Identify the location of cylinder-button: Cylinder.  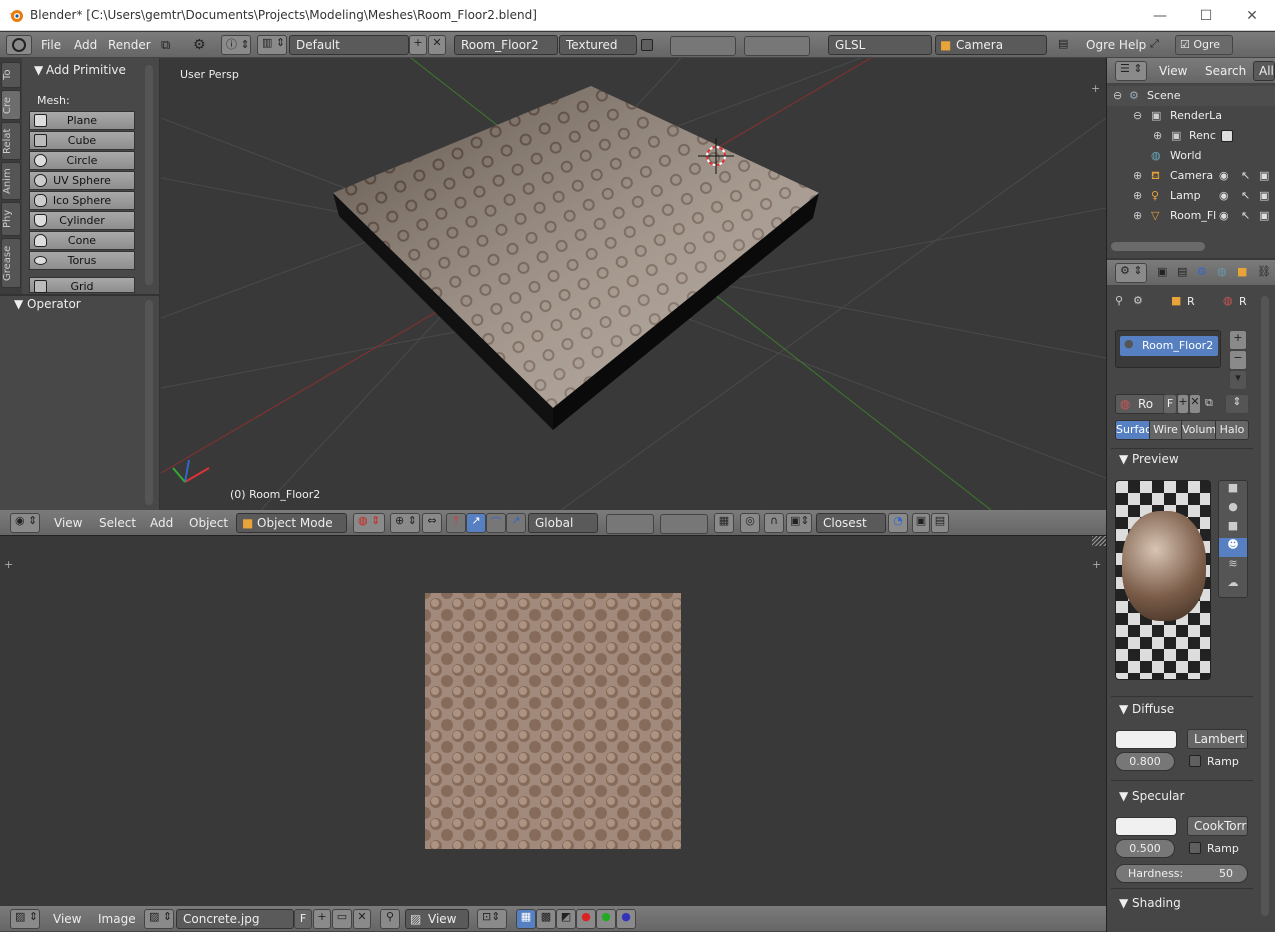
(82, 220).